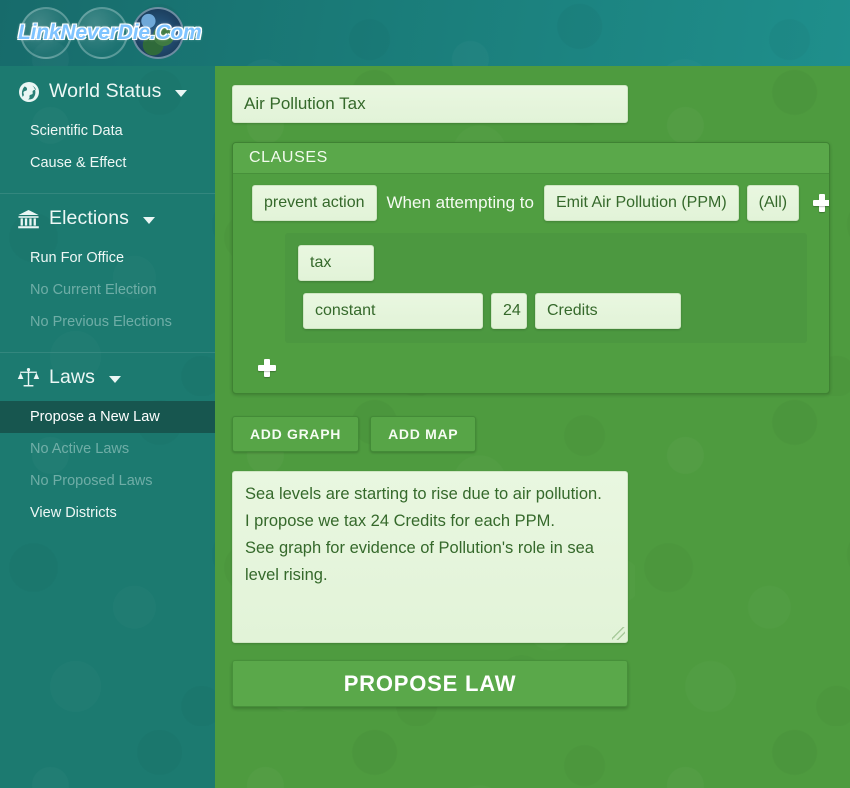  I want to click on textarea-resize-handle, so click(618, 633).